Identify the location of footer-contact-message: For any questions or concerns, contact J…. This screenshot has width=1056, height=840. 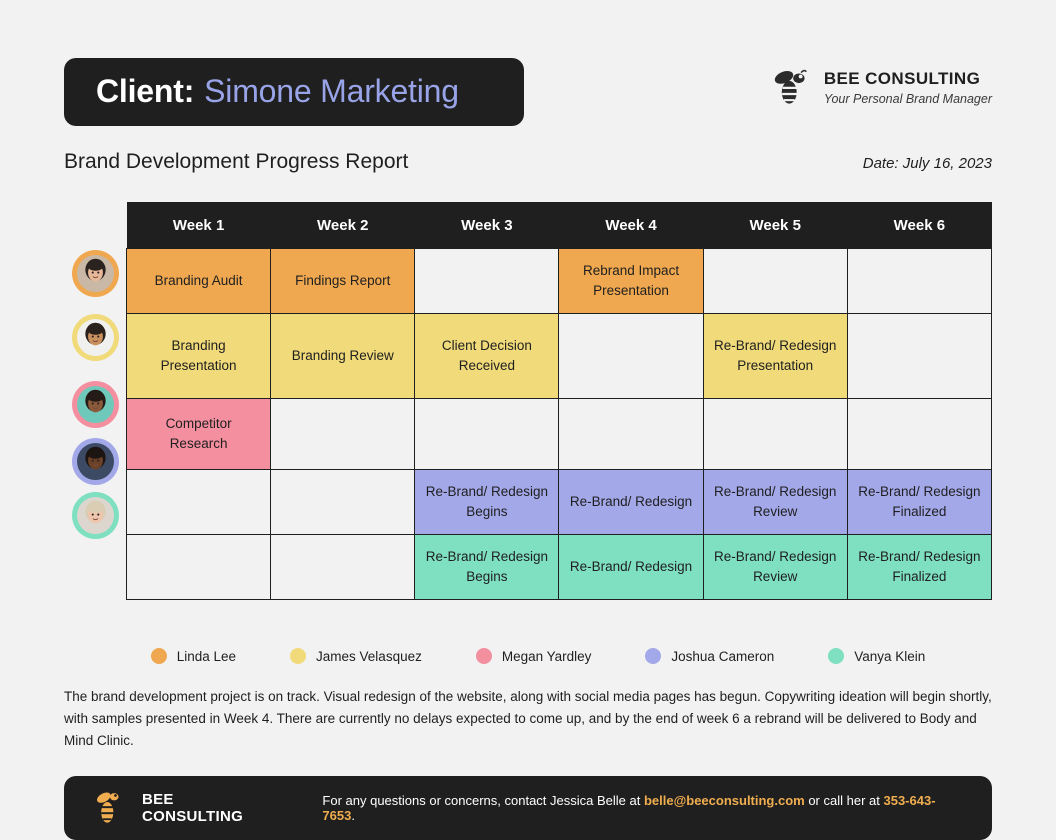
(643, 808).